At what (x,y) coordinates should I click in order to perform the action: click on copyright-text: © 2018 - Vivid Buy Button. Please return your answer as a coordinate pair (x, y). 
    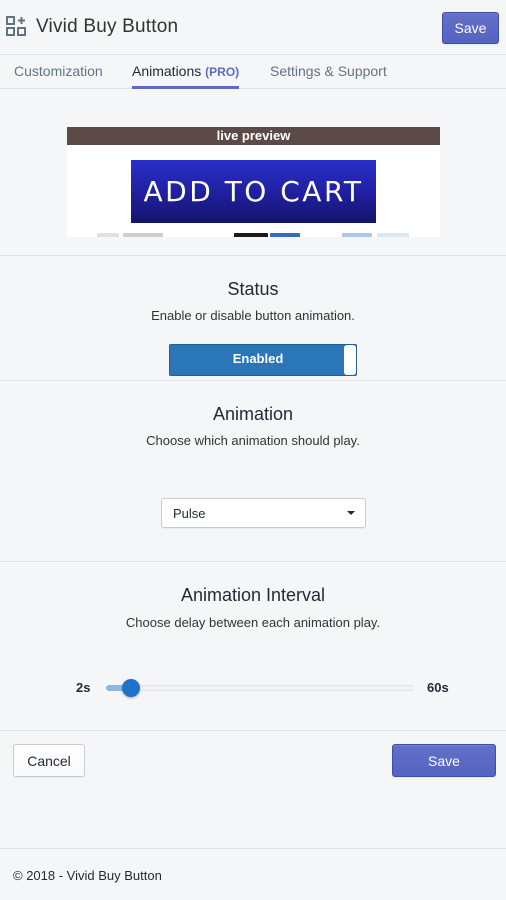
    Looking at the image, I should click on (87, 875).